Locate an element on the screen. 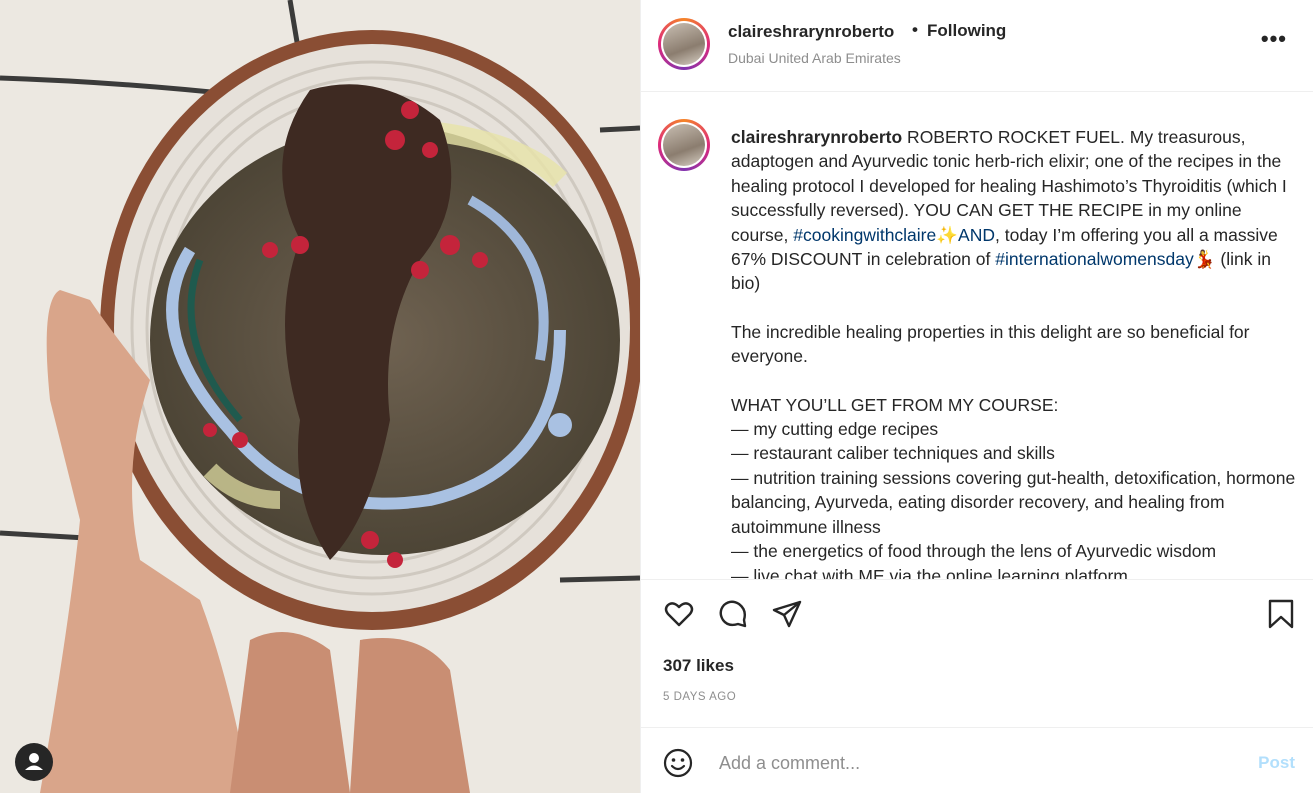 This screenshot has height=793, width=1313. author-avatar is located at coordinates (684, 44).